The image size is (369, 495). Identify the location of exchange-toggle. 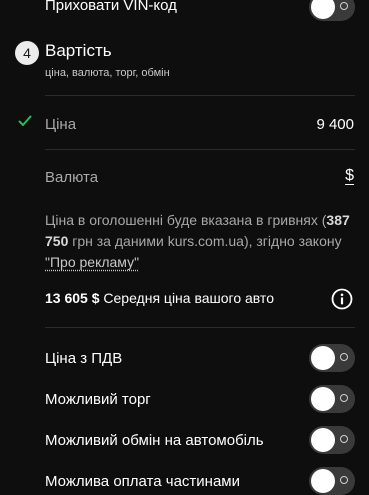
(332, 440).